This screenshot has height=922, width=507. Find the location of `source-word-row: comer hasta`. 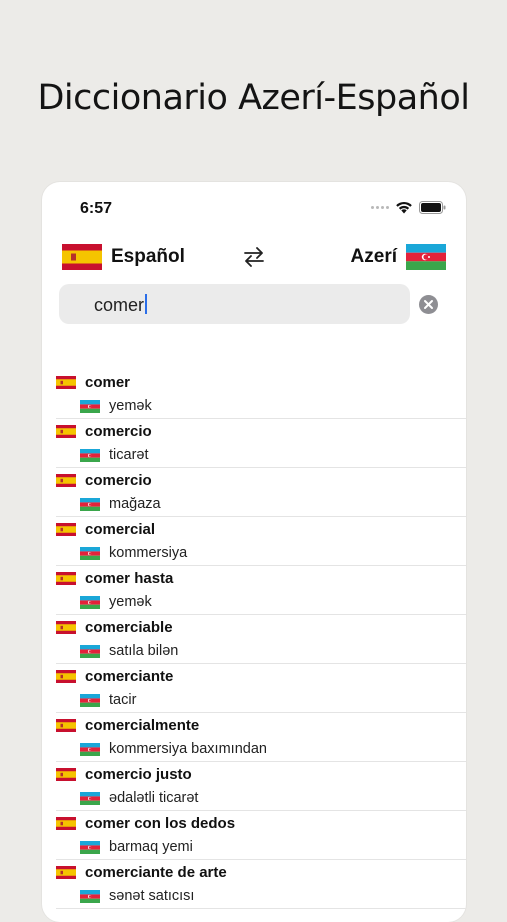

source-word-row: comer hasta is located at coordinates (114, 578).